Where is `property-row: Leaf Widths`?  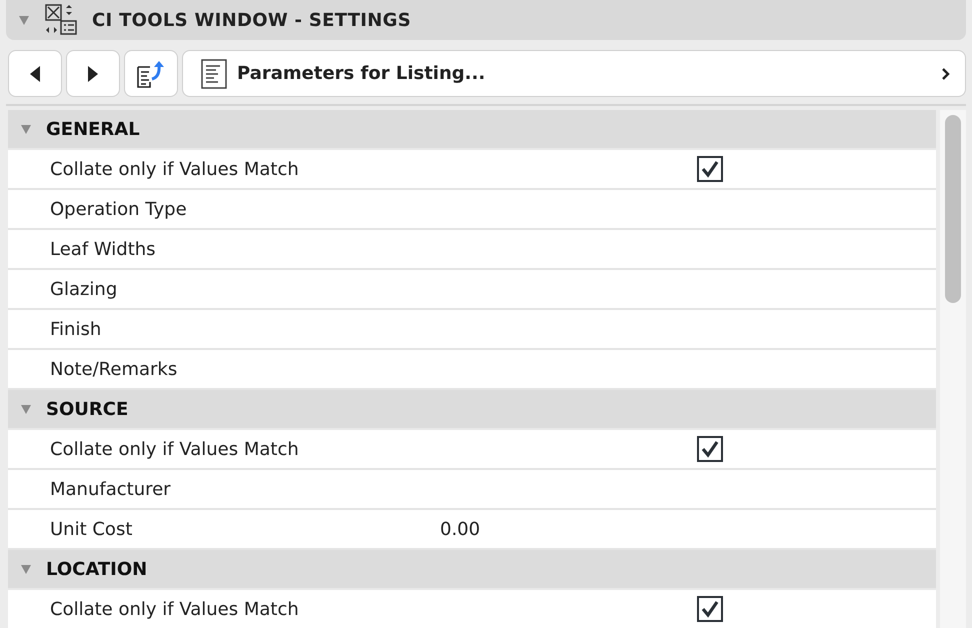 property-row: Leaf Widths is located at coordinates (472, 250).